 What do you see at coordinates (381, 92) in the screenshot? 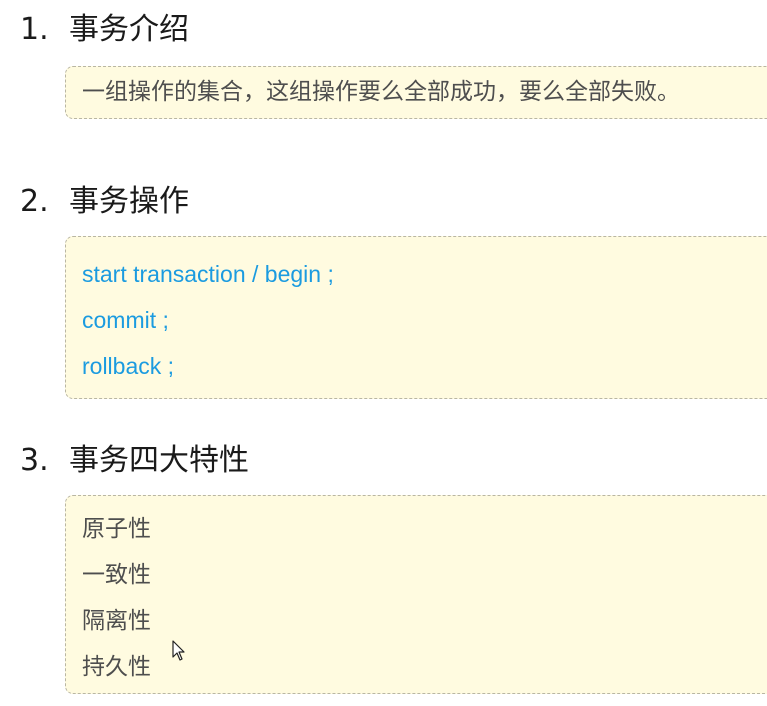
I see `transaction-definition: 一组操作的集合，这组操作要么全部成功，要么全部失败。` at bounding box center [381, 92].